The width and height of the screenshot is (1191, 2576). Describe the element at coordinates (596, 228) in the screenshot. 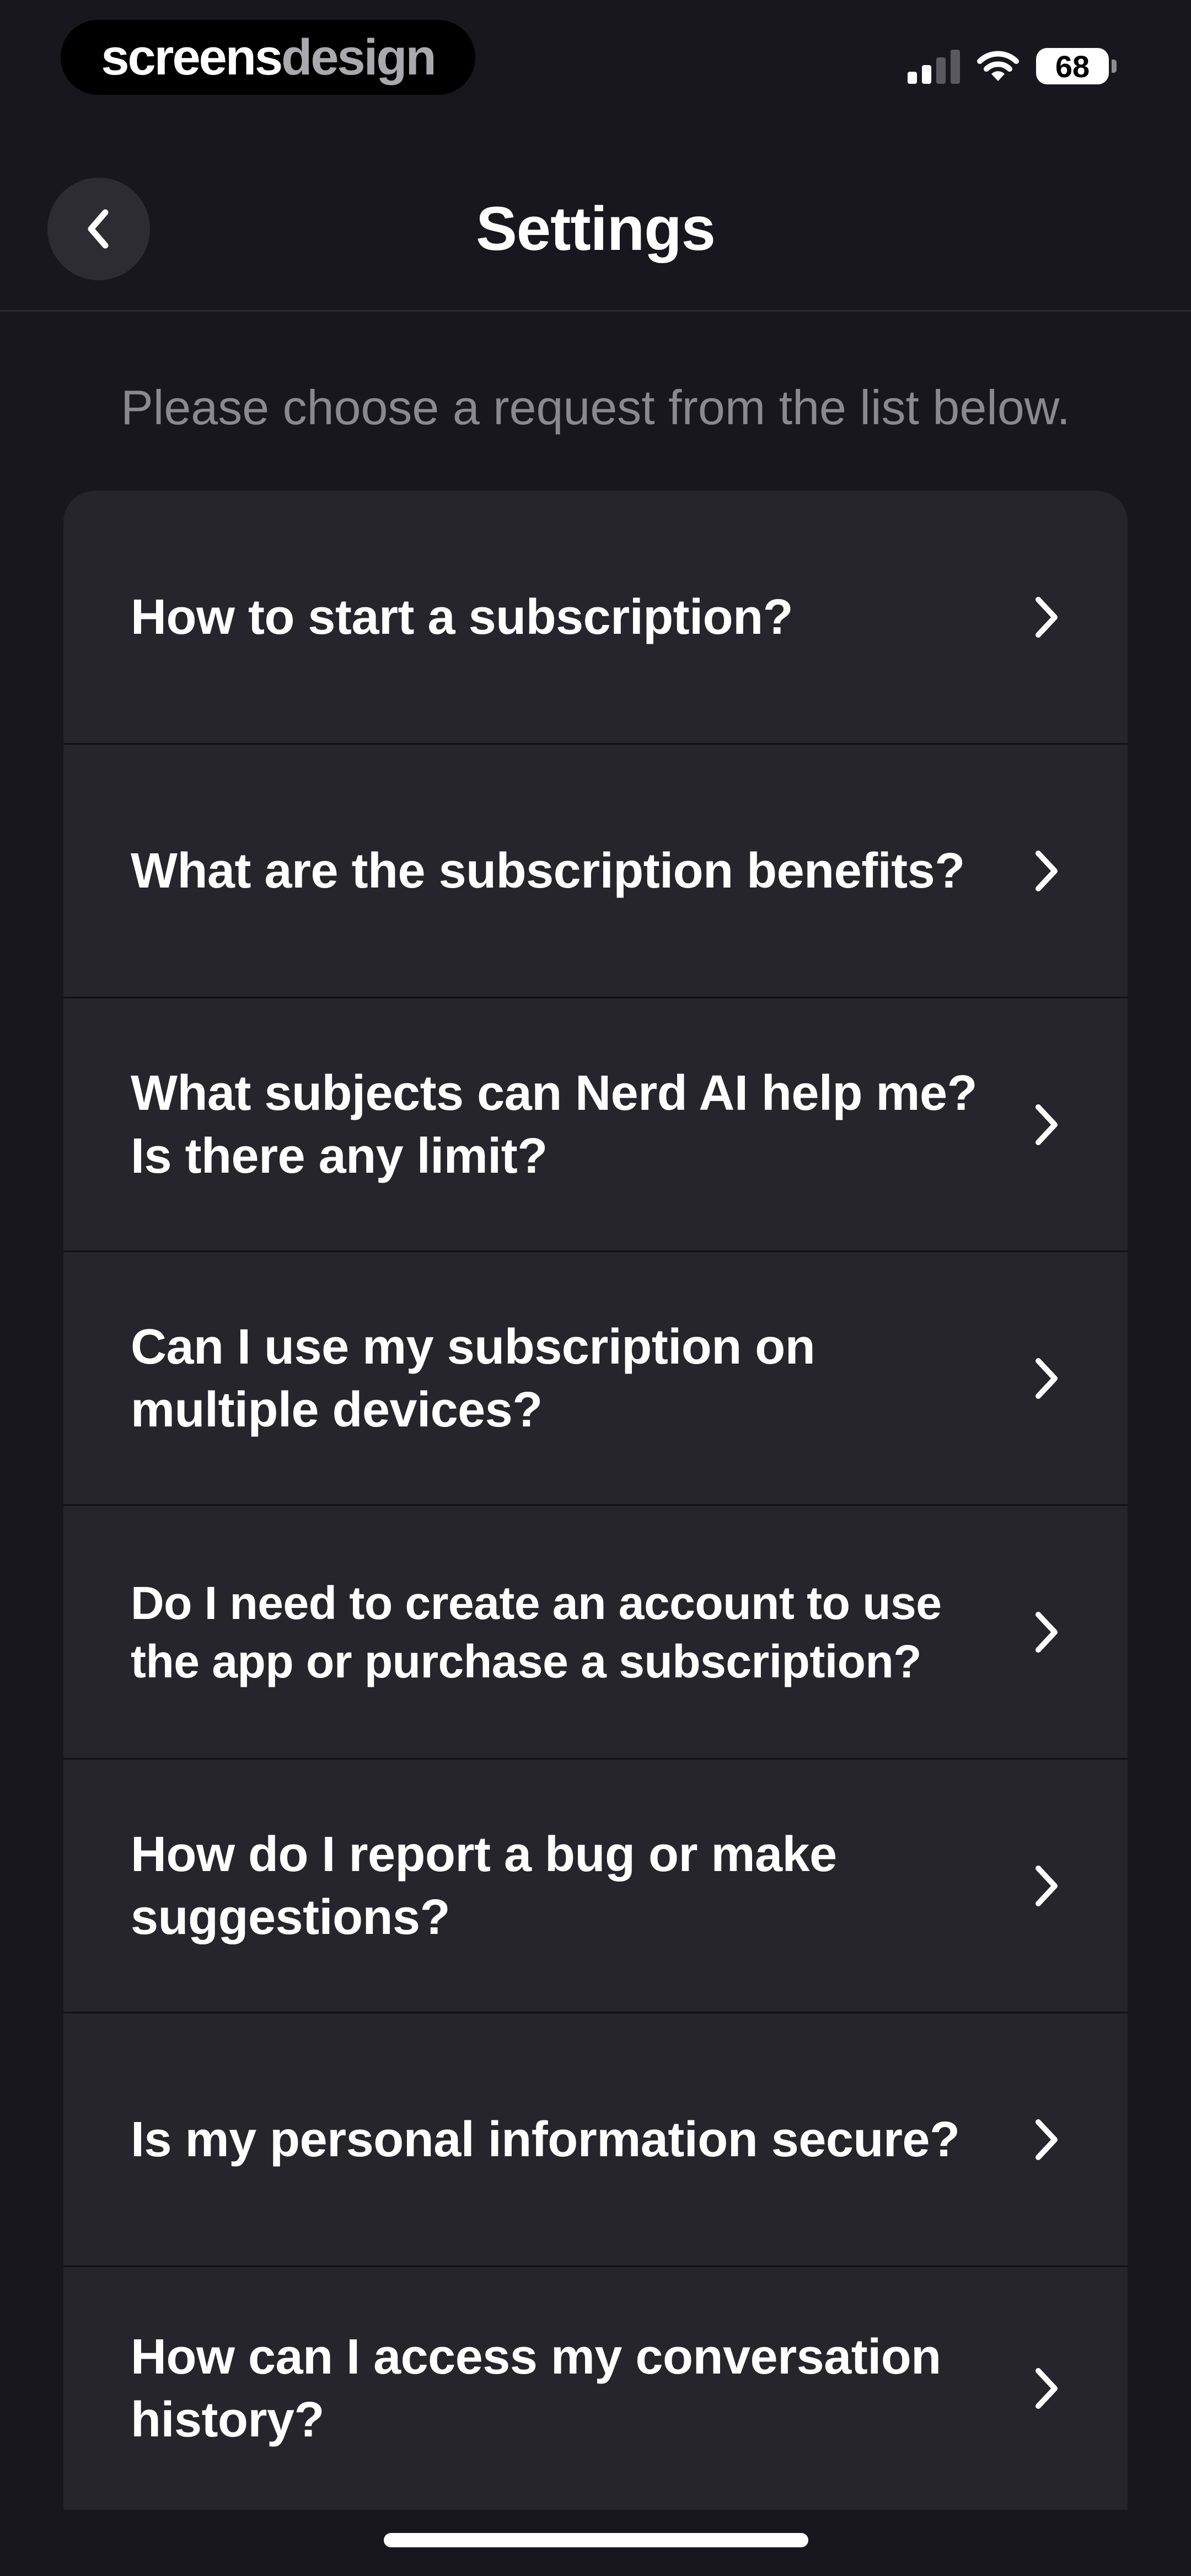

I see `page-title: Settings` at that location.